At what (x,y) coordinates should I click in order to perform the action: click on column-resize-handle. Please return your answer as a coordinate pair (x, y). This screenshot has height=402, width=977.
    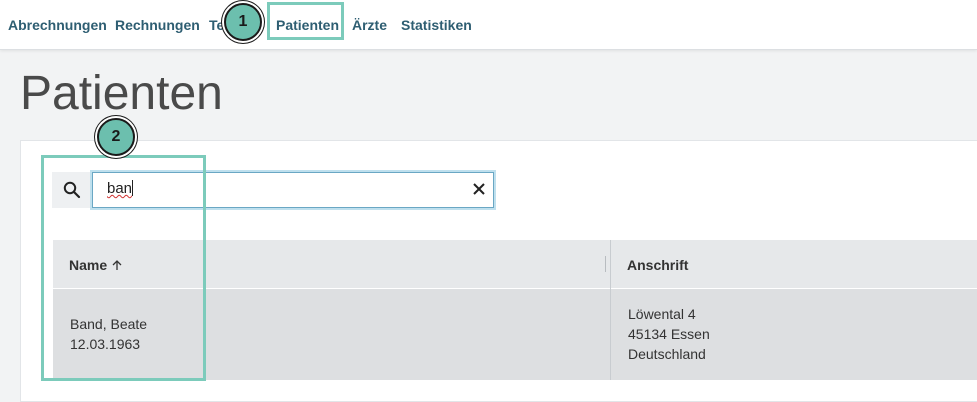
    Looking at the image, I should click on (605, 264).